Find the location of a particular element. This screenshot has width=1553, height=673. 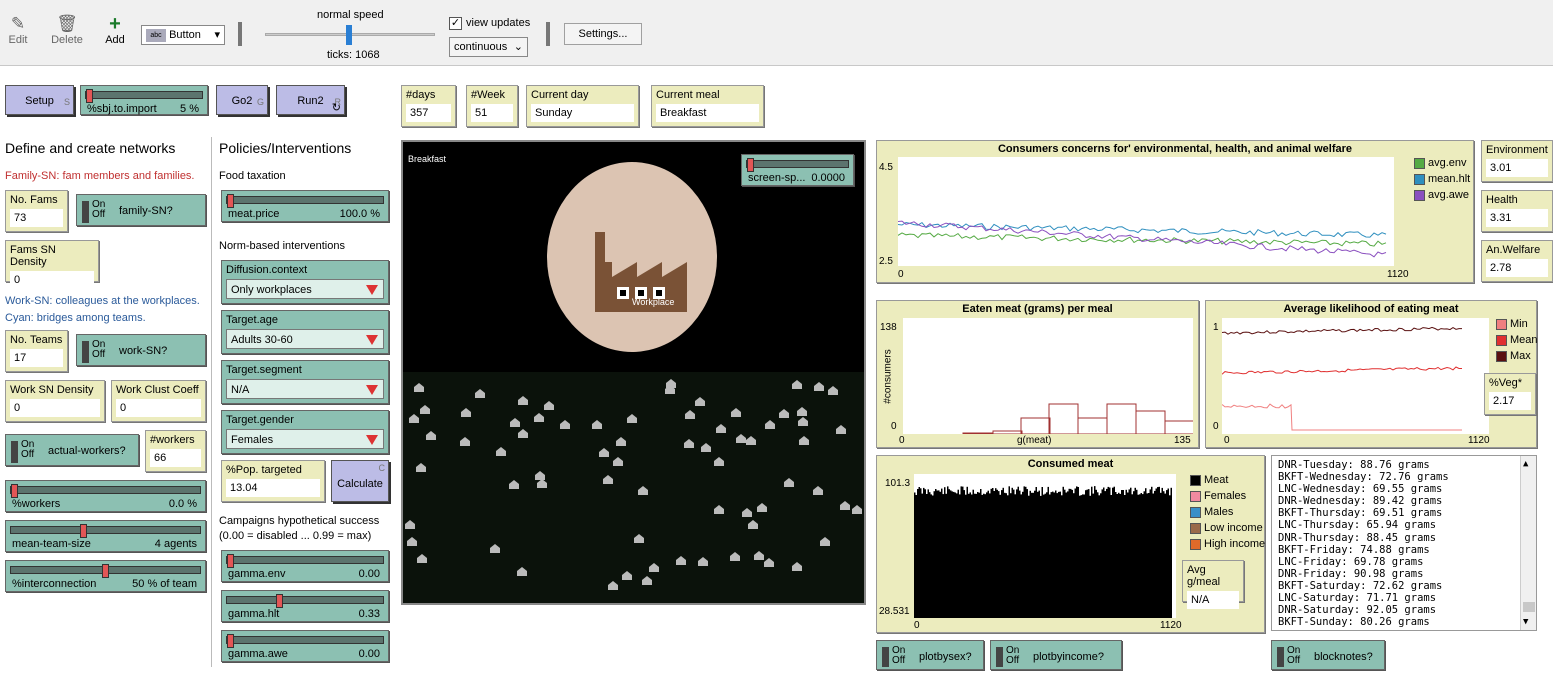

scrollbar-thumb is located at coordinates (1529, 607).